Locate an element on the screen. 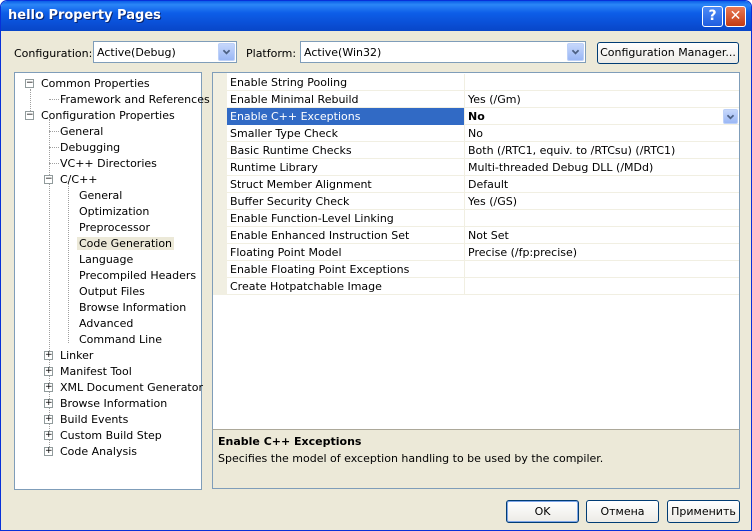  tree-item-debugging: Debugging is located at coordinates (108, 147).